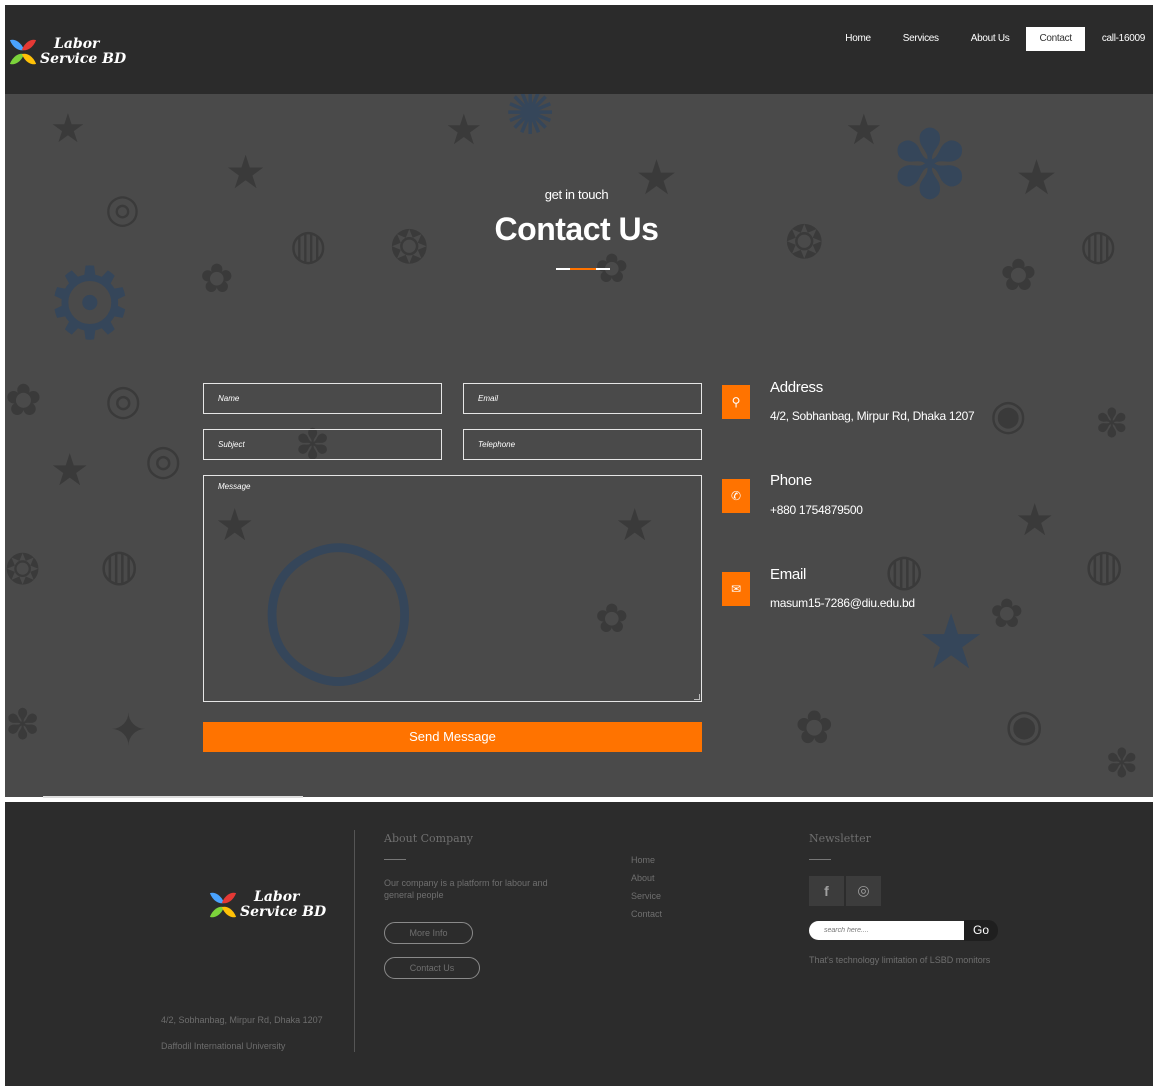 The height and width of the screenshot is (1086, 1153). Describe the element at coordinates (576, 194) in the screenshot. I see `hero-subtitle: get in touch` at that location.